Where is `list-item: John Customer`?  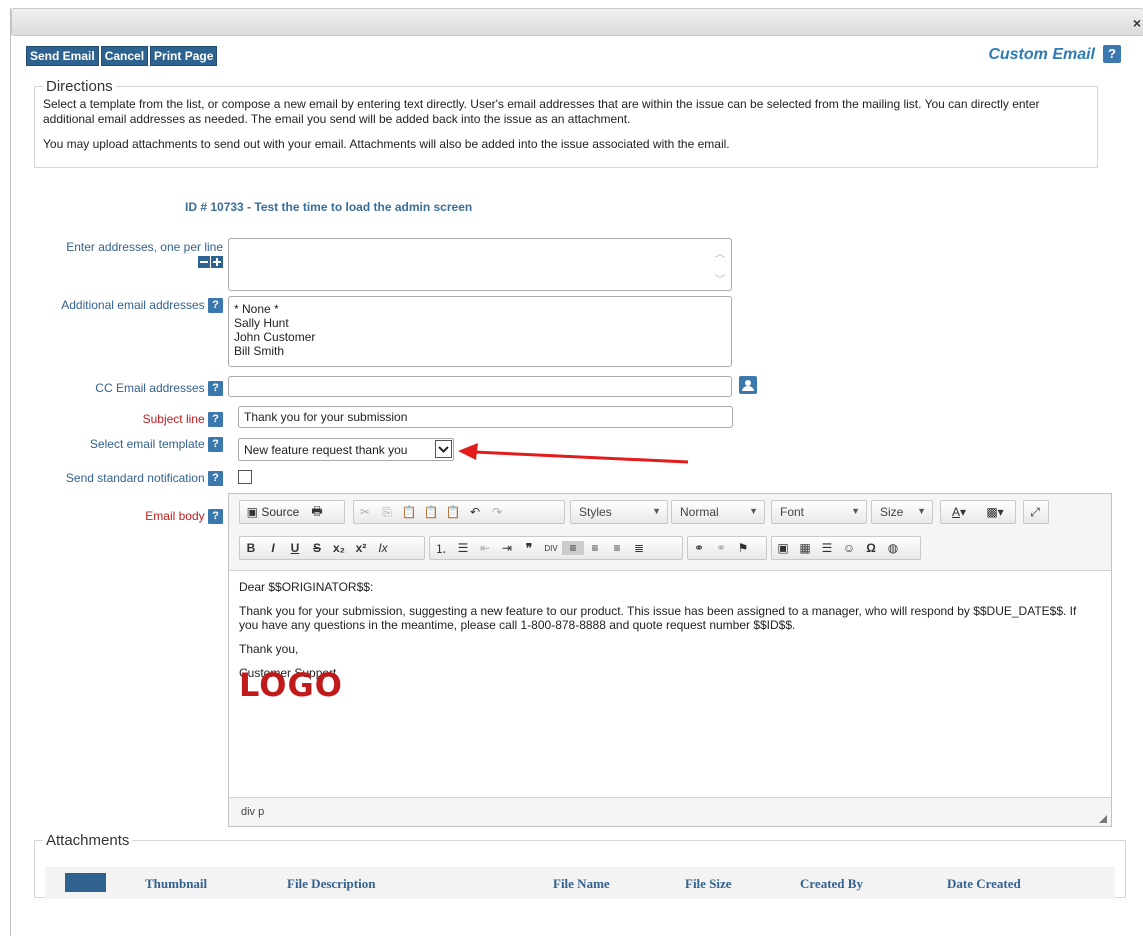 list-item: John Customer is located at coordinates (480, 337).